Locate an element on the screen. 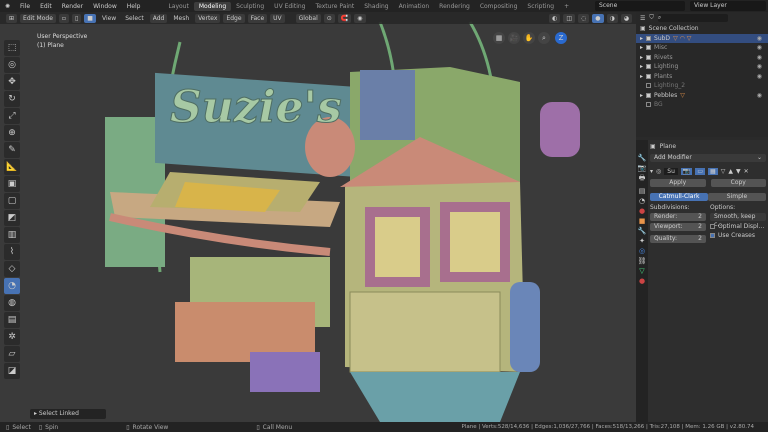 The height and width of the screenshot is (432, 768). select-box-tool-icon: ⬚ is located at coordinates (12, 48).